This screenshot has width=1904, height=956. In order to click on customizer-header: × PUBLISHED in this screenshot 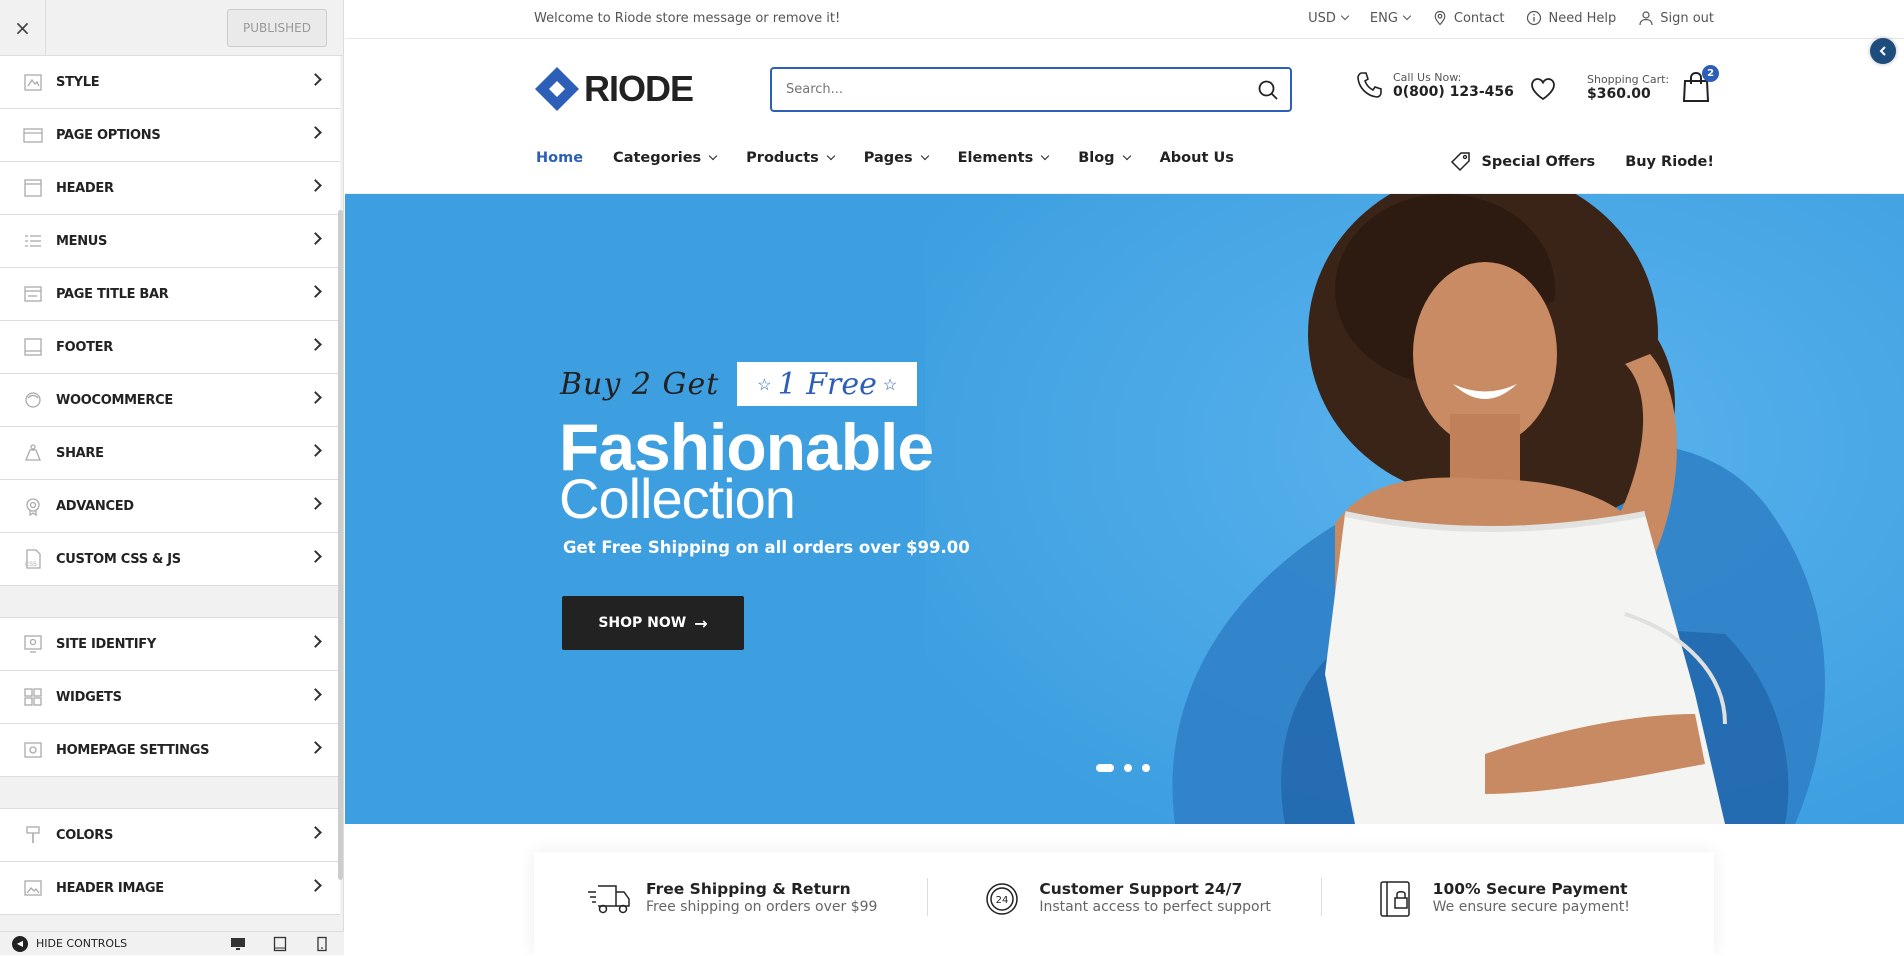, I will do `click(171, 28)`.